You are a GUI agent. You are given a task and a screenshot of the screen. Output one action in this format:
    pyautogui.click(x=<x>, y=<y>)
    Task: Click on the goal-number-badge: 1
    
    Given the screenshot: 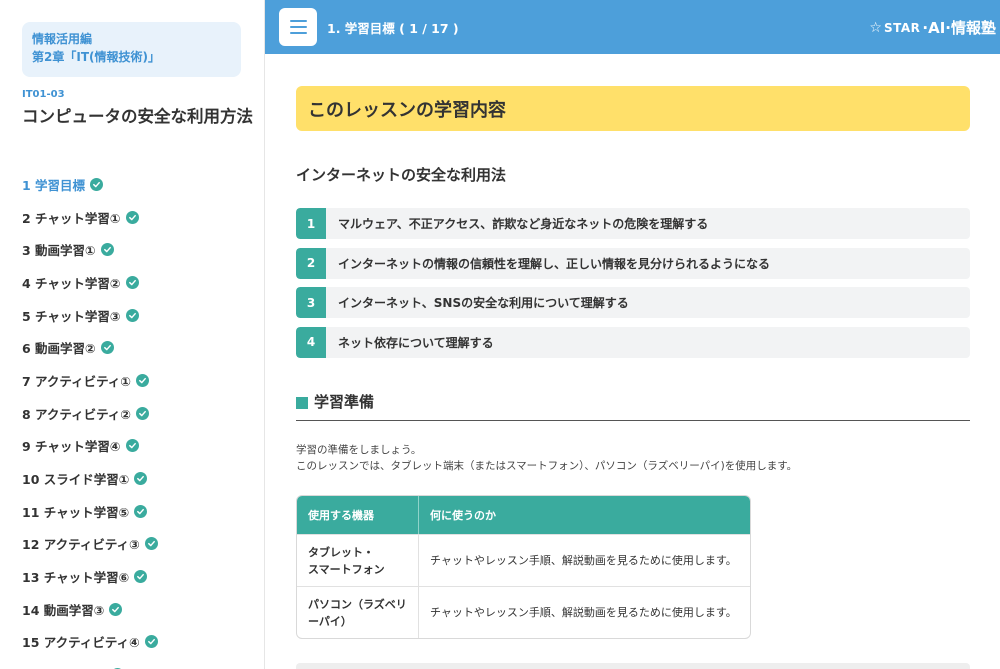 What is the action you would take?
    pyautogui.click(x=311, y=223)
    